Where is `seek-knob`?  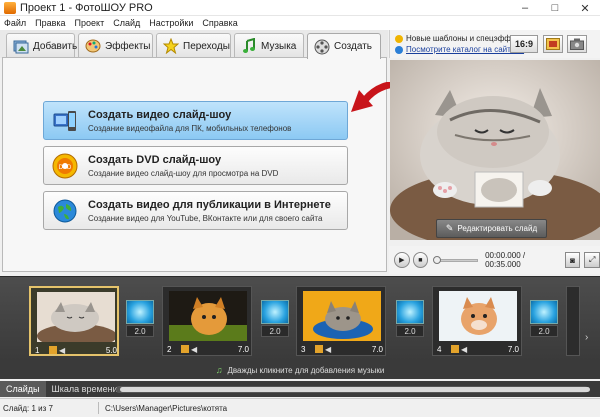 seek-knob is located at coordinates (437, 259).